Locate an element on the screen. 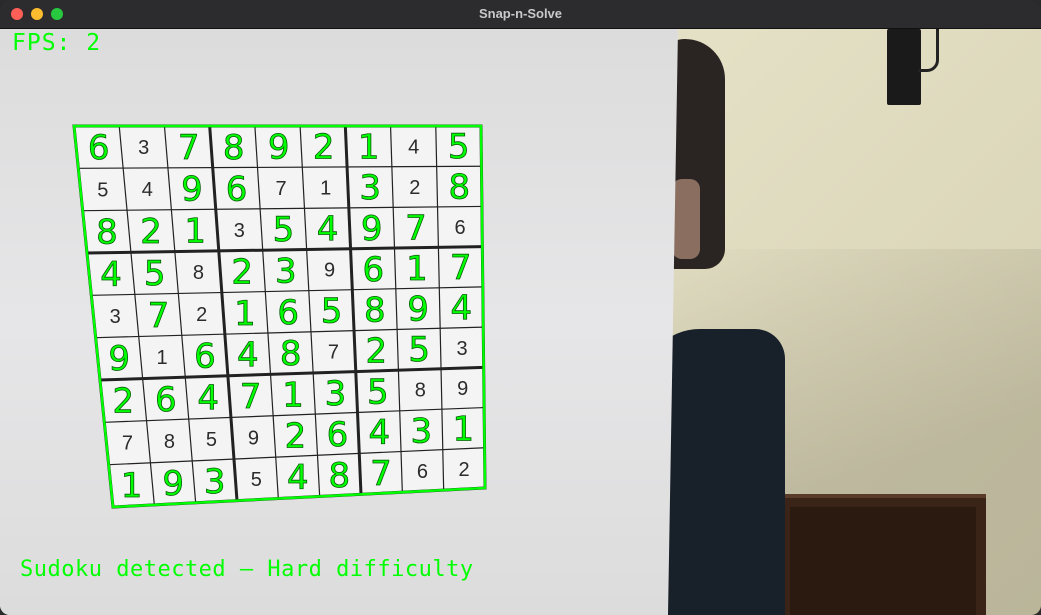  fps-counter: FPS: 2 is located at coordinates (57, 43).